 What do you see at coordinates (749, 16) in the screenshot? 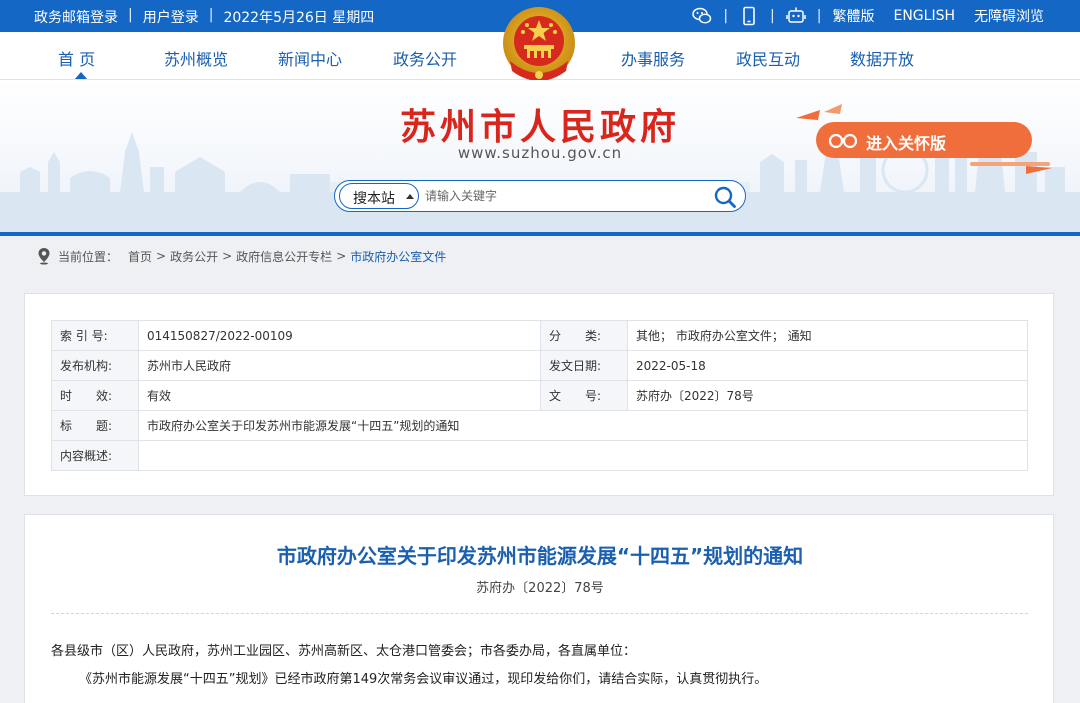
I see `mobile-icon` at bounding box center [749, 16].